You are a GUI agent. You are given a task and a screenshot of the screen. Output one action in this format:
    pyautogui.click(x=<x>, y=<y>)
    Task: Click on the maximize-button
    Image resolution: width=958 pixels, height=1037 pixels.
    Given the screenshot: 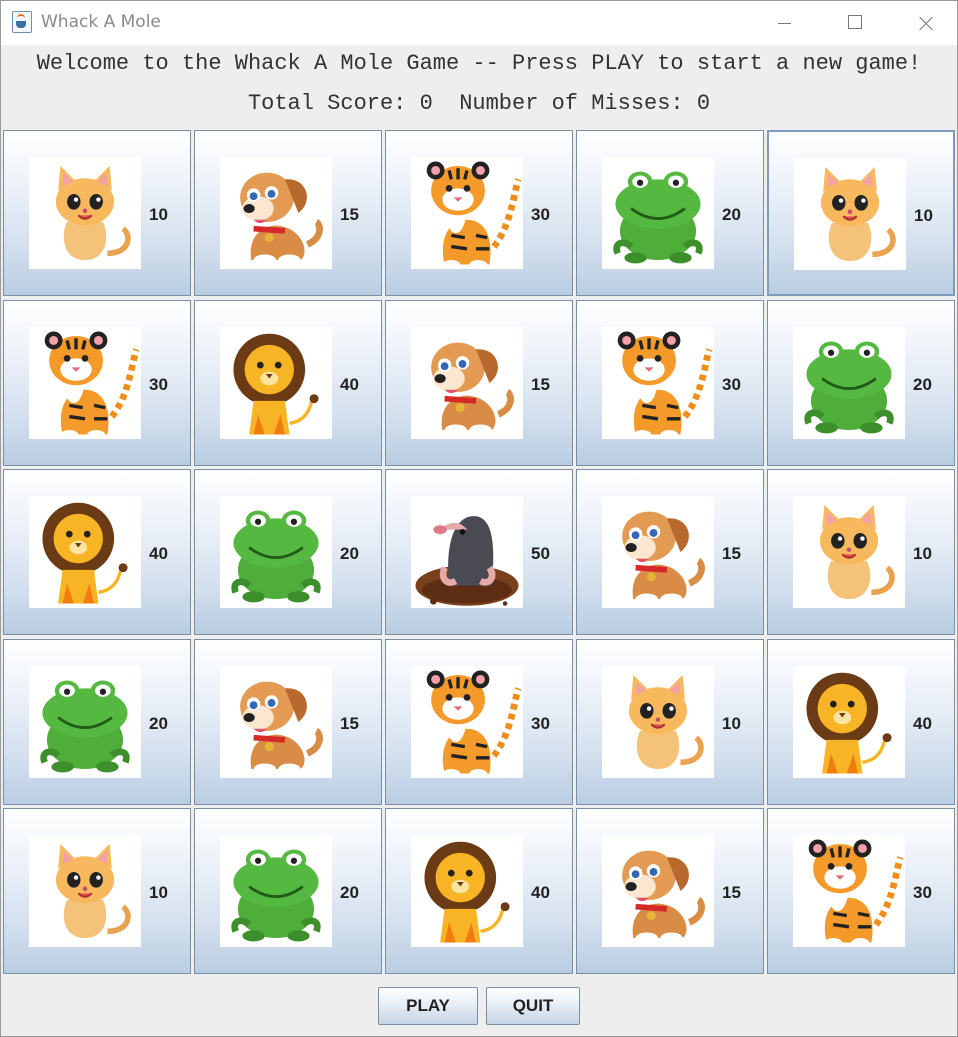 What is the action you would take?
    pyautogui.click(x=854, y=23)
    